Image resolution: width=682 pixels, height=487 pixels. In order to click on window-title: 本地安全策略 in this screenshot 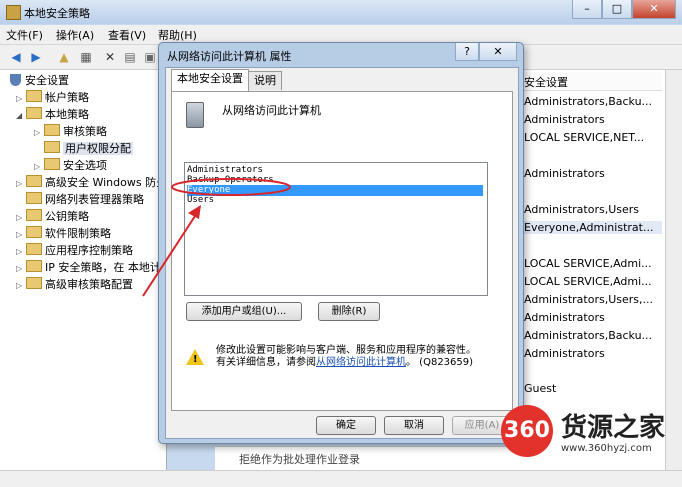, I will do `click(57, 13)`.